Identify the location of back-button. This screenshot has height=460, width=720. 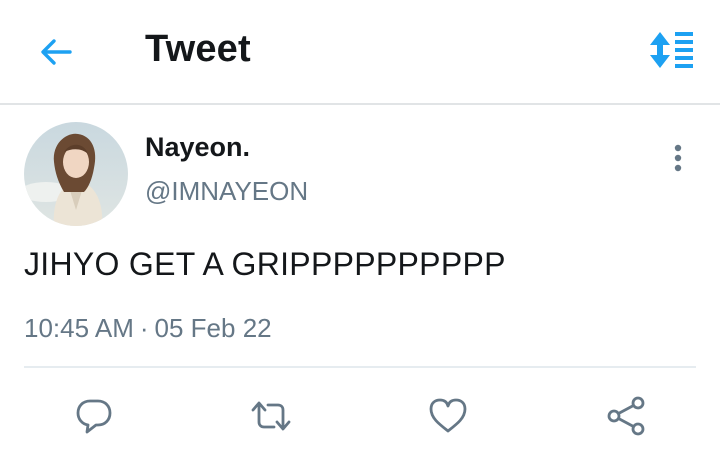
(56, 52).